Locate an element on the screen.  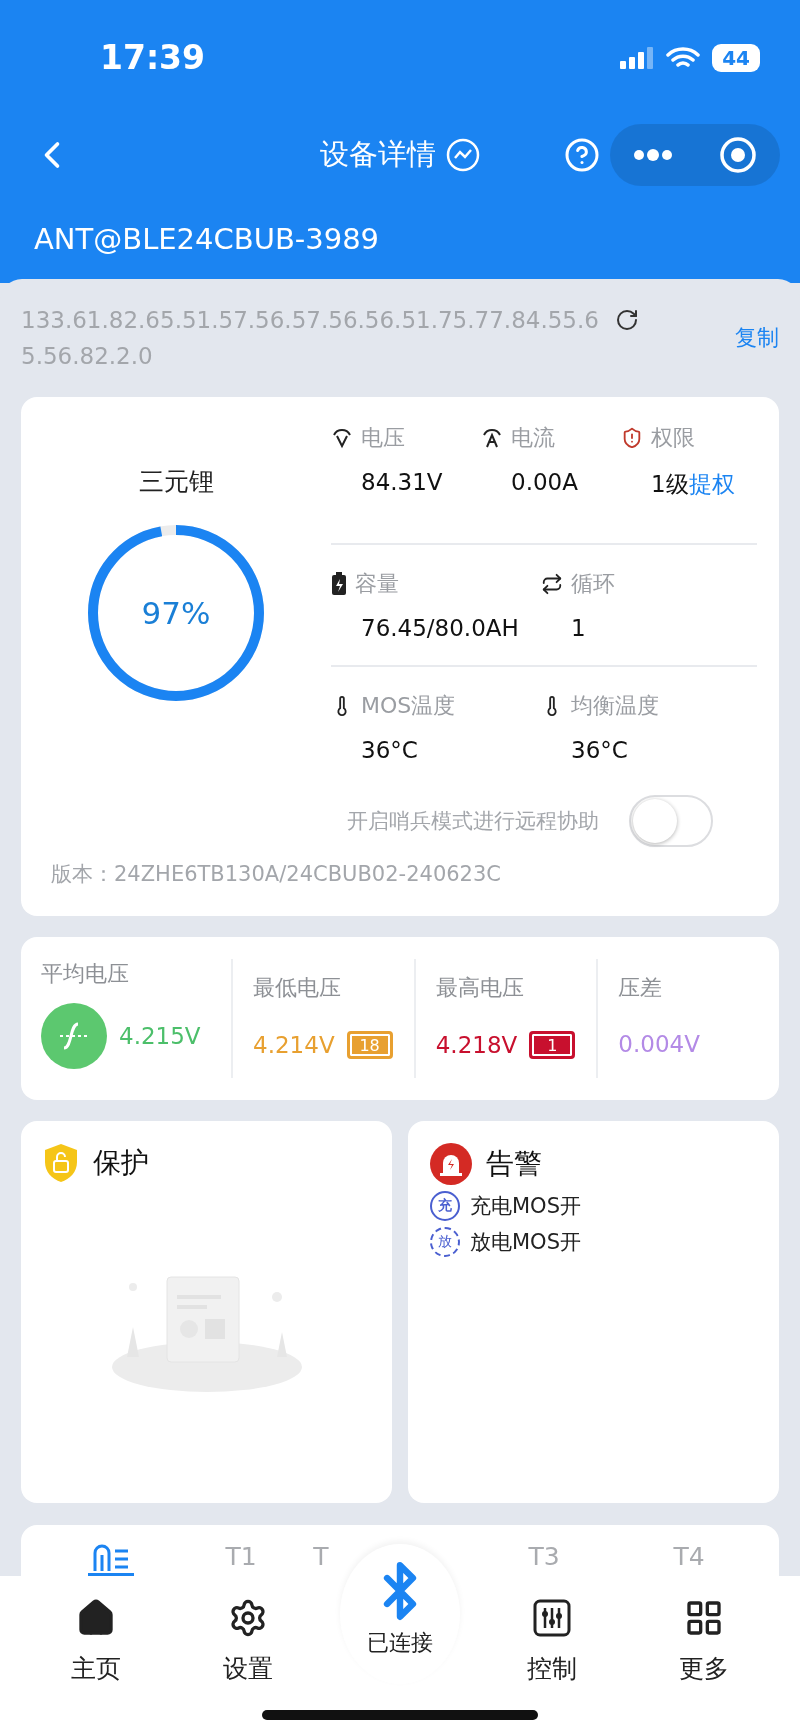
nav-item: 主页 is located at coordinates (96, 1655).